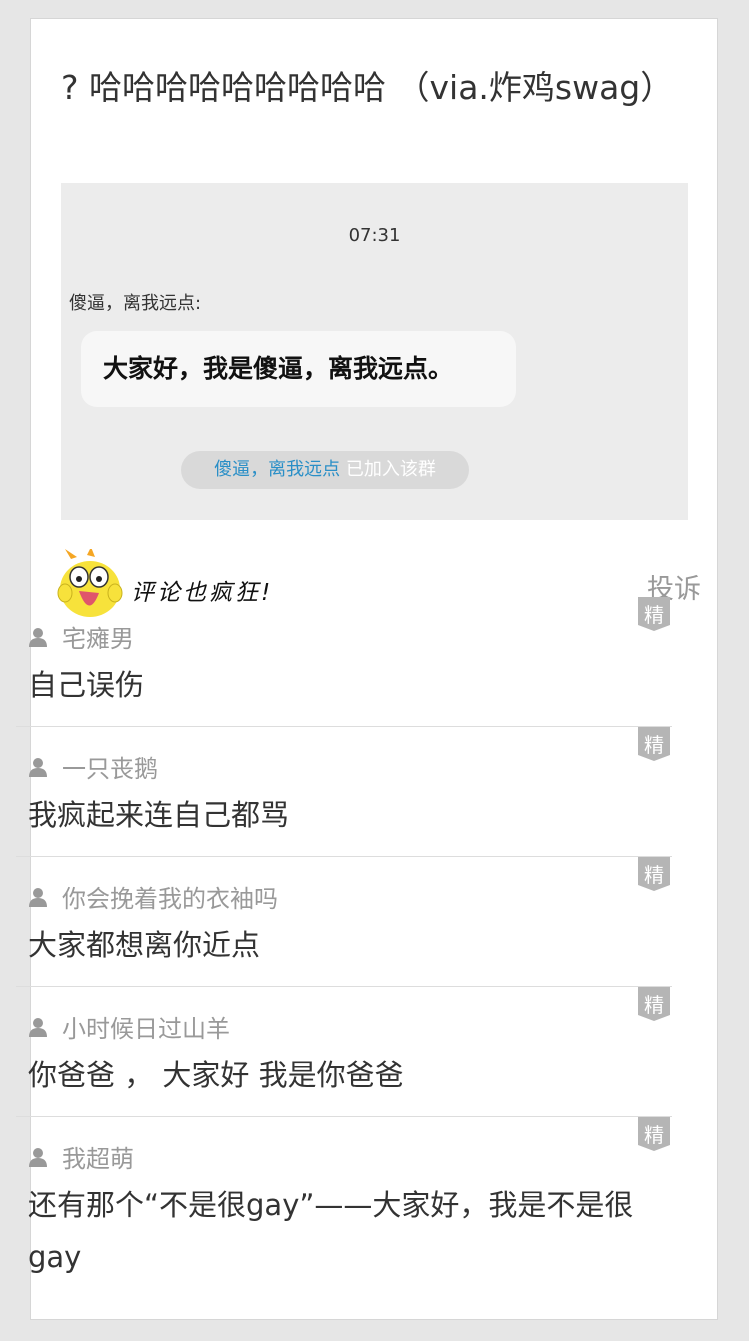  Describe the element at coordinates (86, 685) in the screenshot. I see `comment-text: 自己误伤` at that location.